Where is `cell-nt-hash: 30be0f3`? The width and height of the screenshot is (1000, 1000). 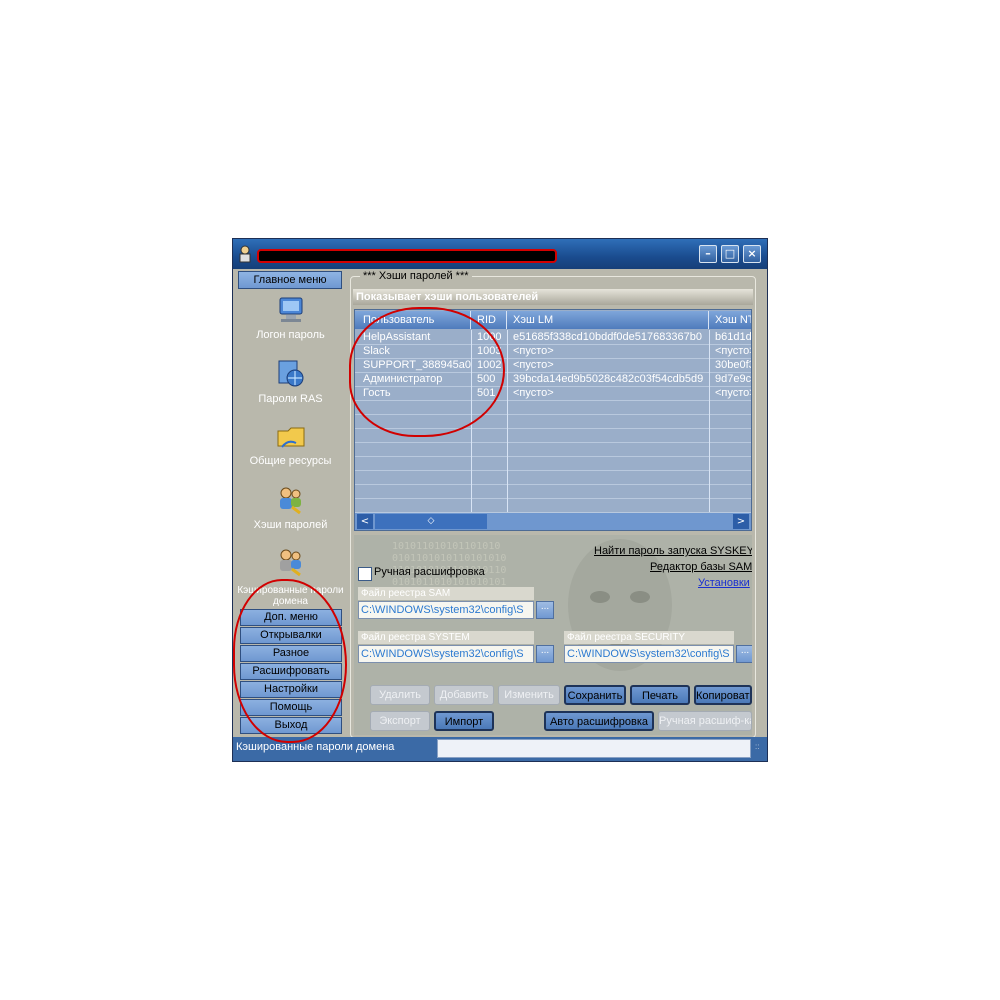
cell-nt-hash: 30be0f3 is located at coordinates (733, 365).